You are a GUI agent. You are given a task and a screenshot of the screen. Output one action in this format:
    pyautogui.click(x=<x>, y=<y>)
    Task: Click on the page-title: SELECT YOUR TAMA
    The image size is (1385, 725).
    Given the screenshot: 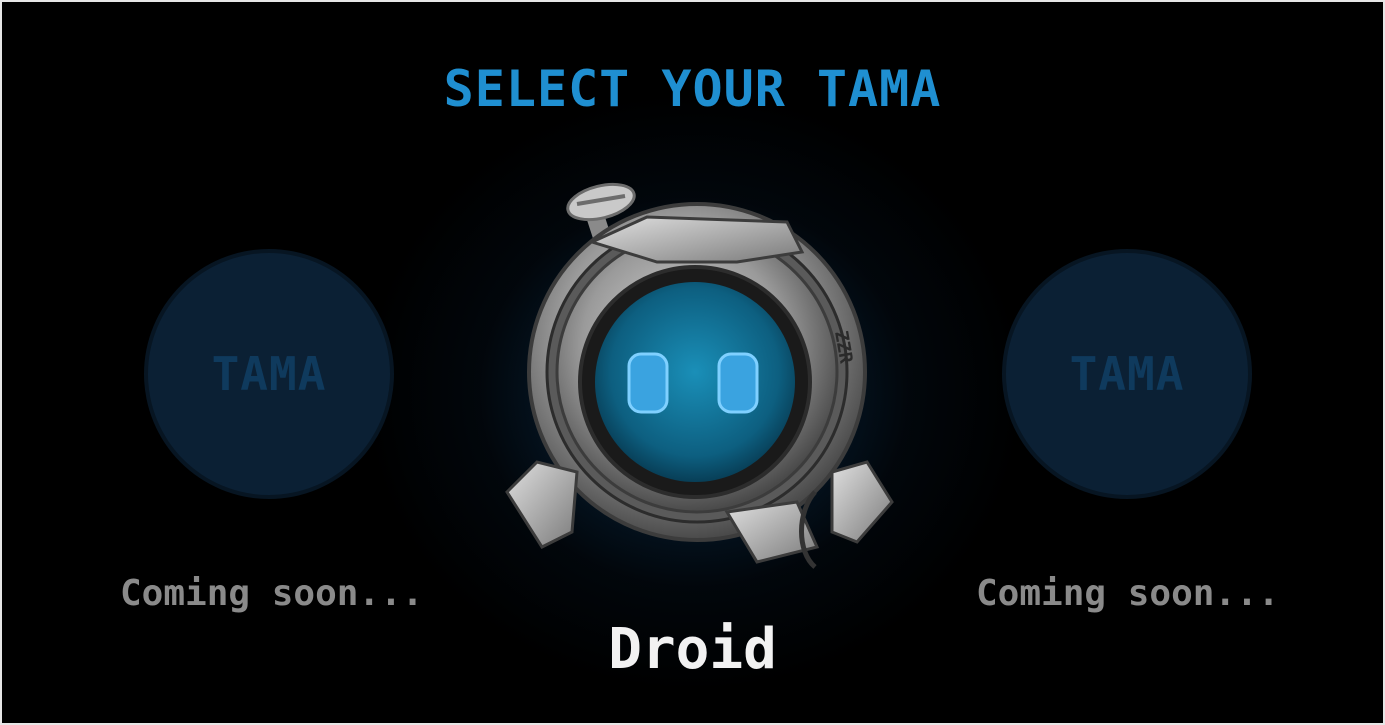 What is the action you would take?
    pyautogui.click(x=692, y=89)
    